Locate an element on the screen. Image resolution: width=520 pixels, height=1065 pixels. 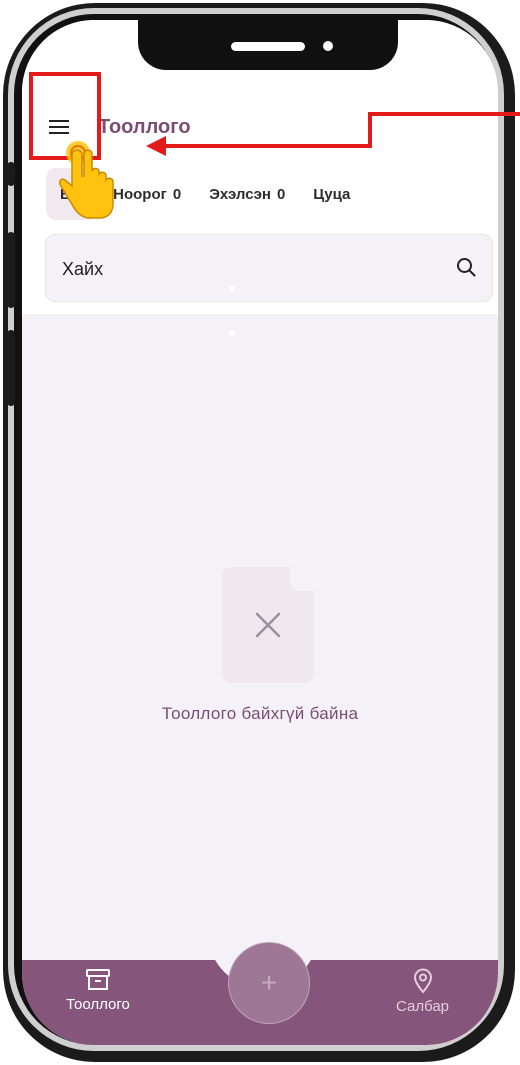
nav-inventory: Тооллого is located at coordinates (98, 990).